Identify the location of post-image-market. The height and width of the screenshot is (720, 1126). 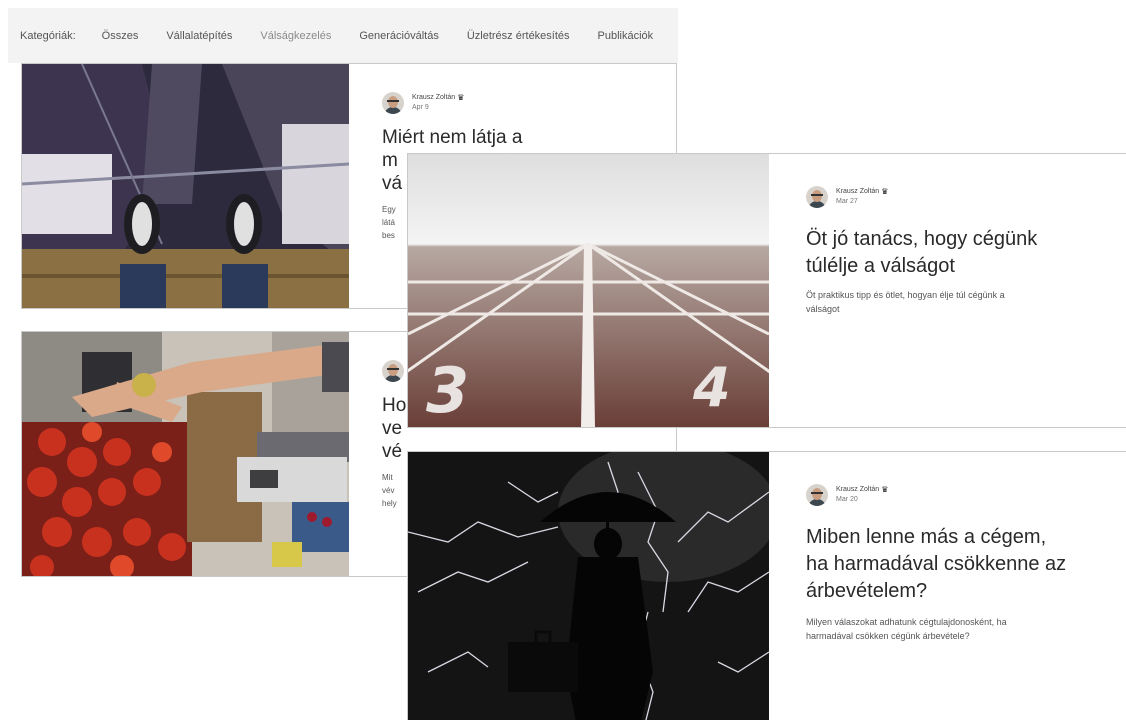
(185, 454).